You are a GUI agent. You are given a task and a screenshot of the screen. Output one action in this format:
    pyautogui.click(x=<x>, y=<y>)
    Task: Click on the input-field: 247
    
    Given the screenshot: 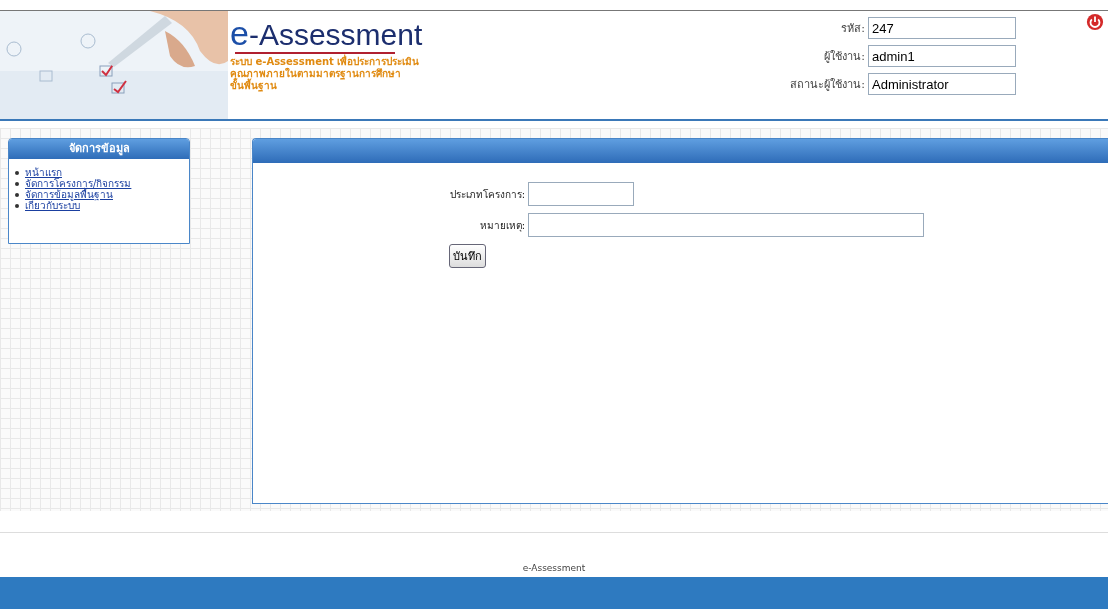 What is the action you would take?
    pyautogui.click(x=942, y=28)
    